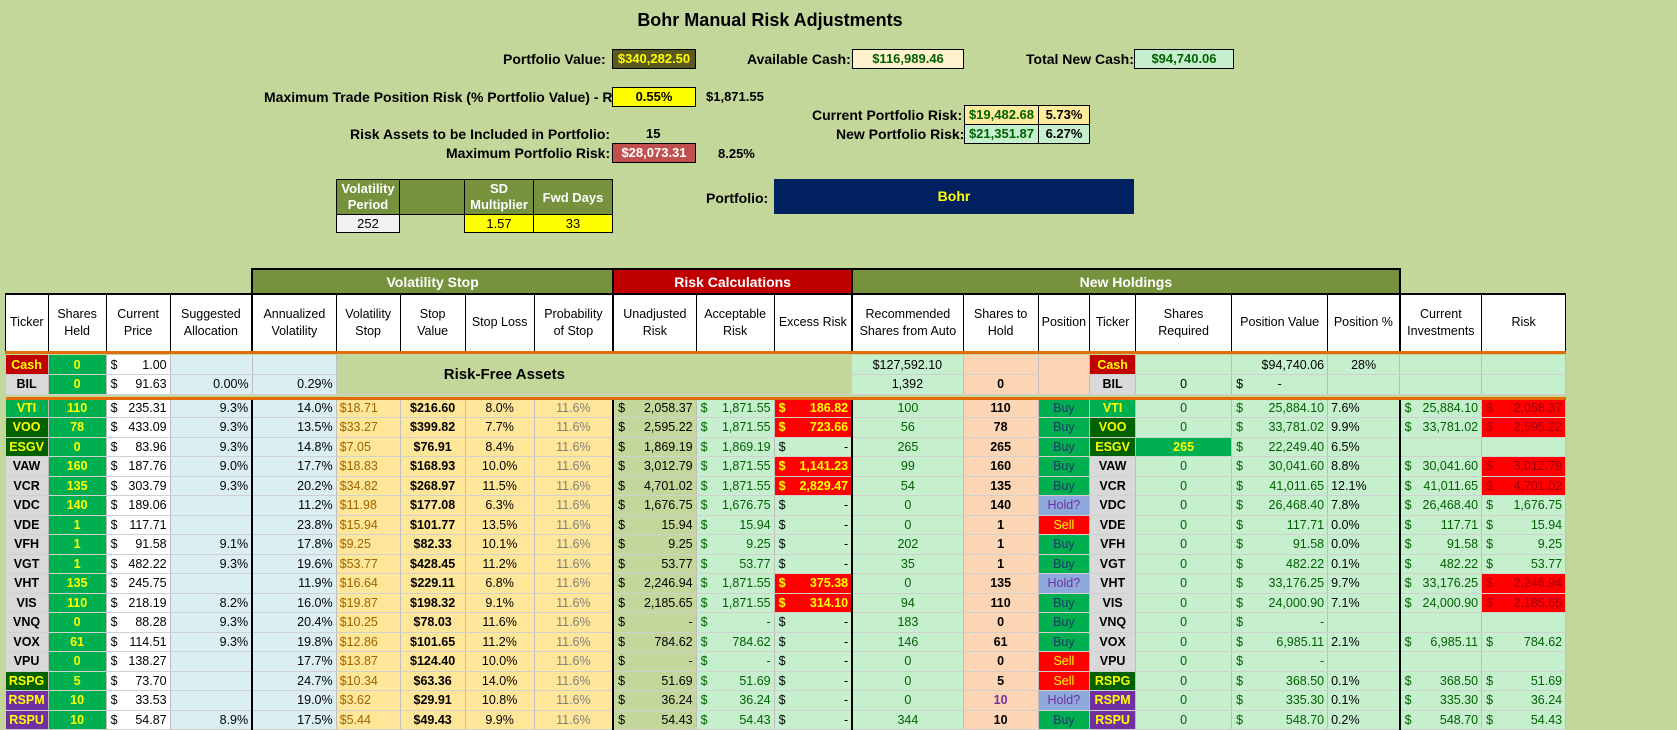  I want to click on row-shares-to-hold: 5, so click(1001, 681).